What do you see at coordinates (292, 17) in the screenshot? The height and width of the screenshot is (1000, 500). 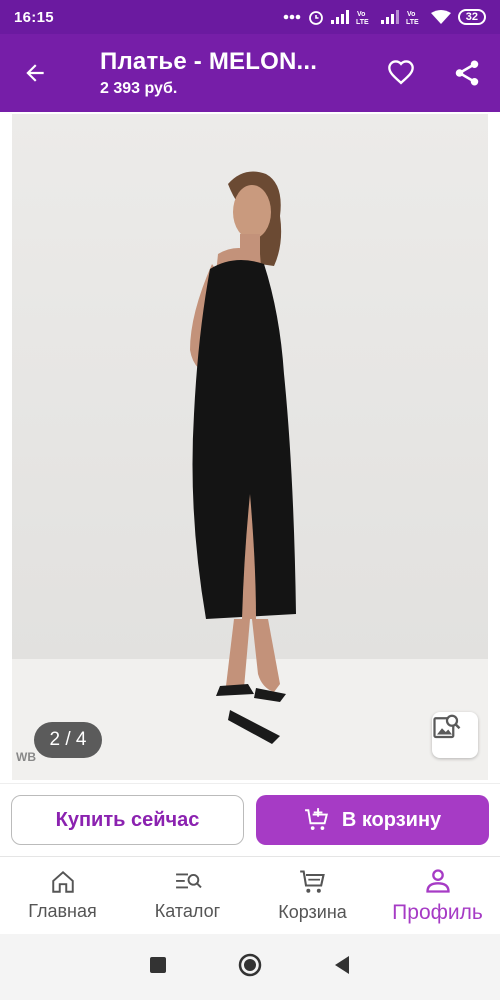 I see `more-dots-icon` at bounding box center [292, 17].